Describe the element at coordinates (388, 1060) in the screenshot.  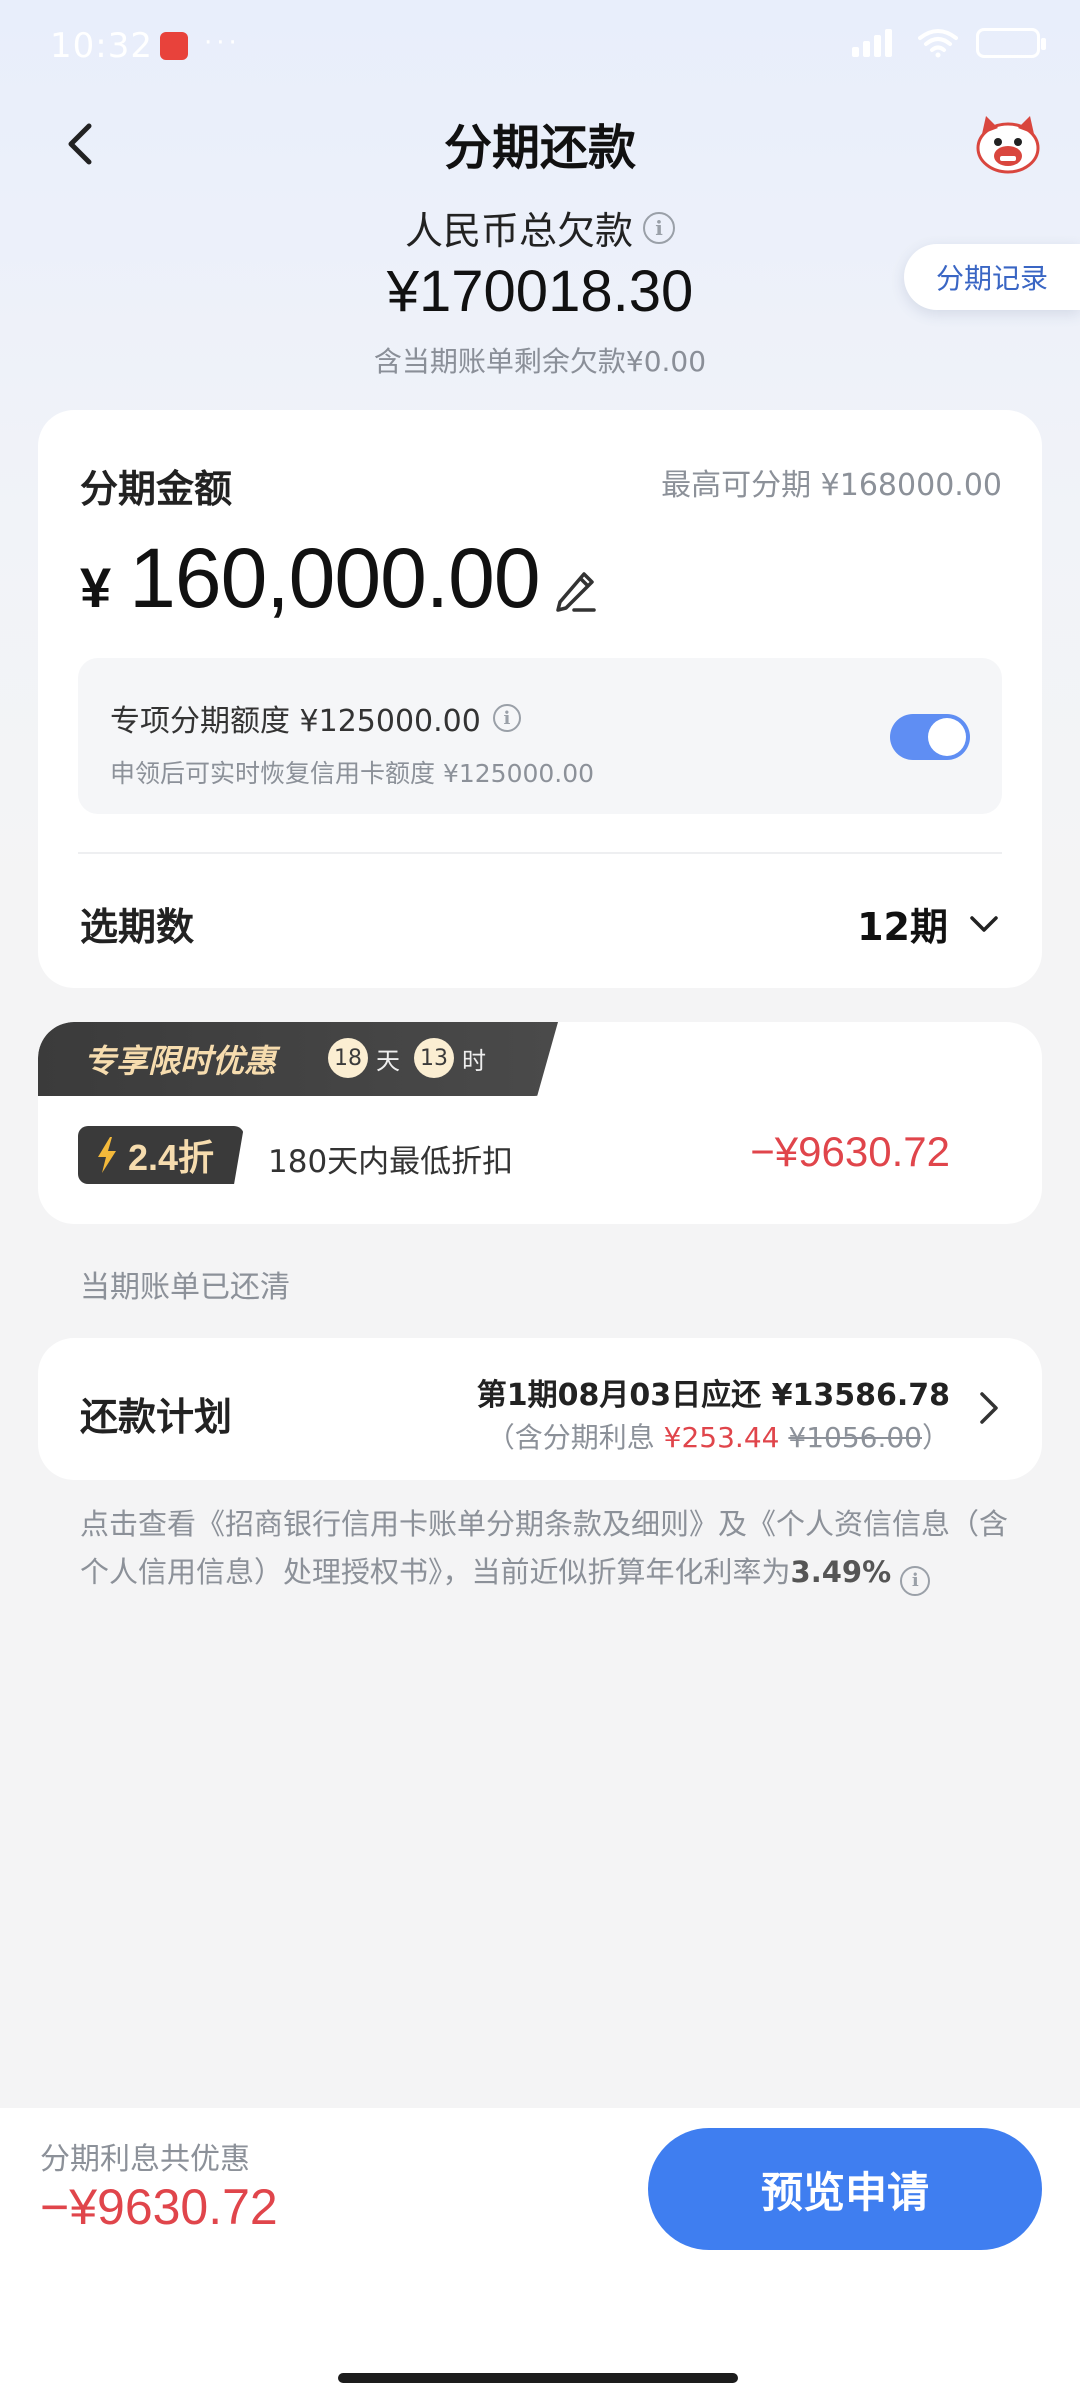
I see `countdown-days-unit: 天` at that location.